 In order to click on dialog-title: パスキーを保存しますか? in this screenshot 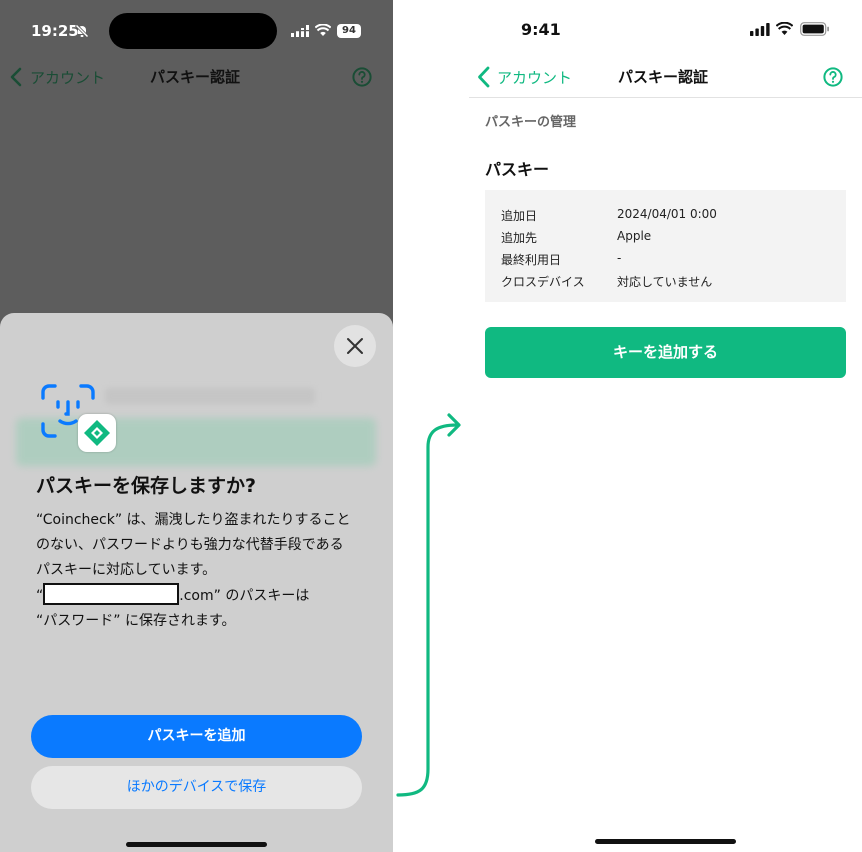, I will do `click(146, 486)`.